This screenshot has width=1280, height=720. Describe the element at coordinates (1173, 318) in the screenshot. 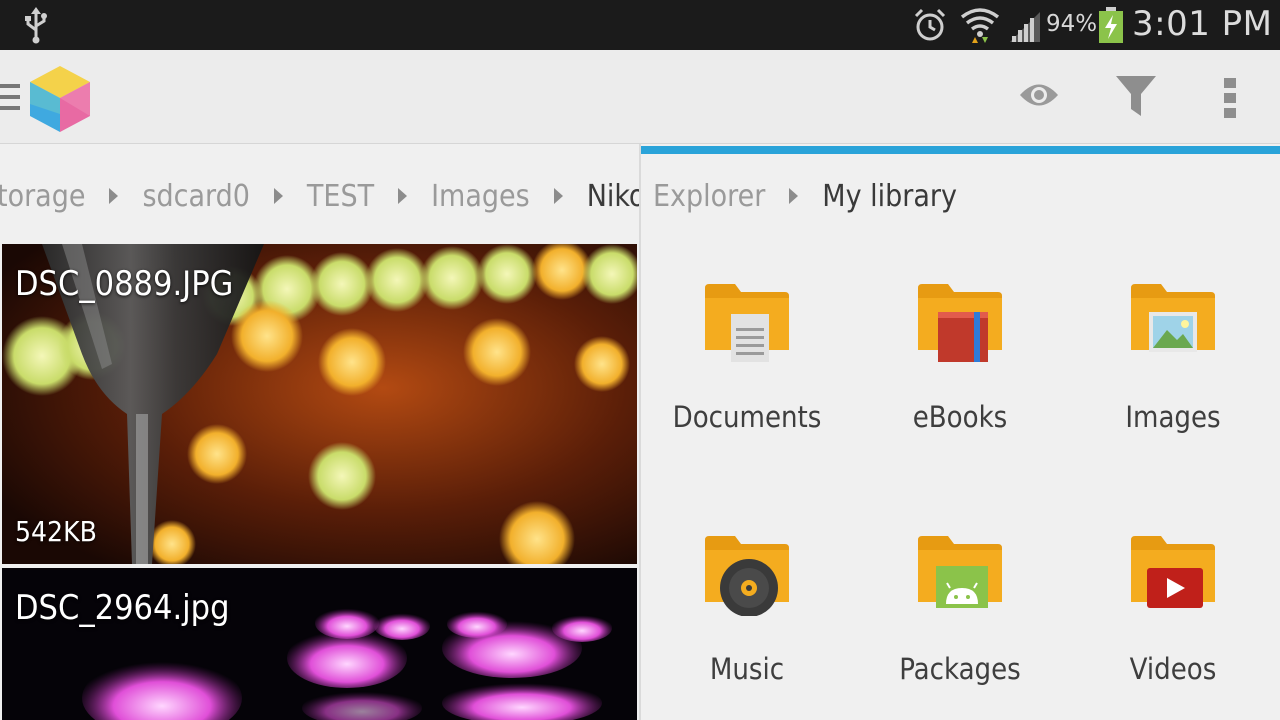

I see `images-folder-icon` at that location.